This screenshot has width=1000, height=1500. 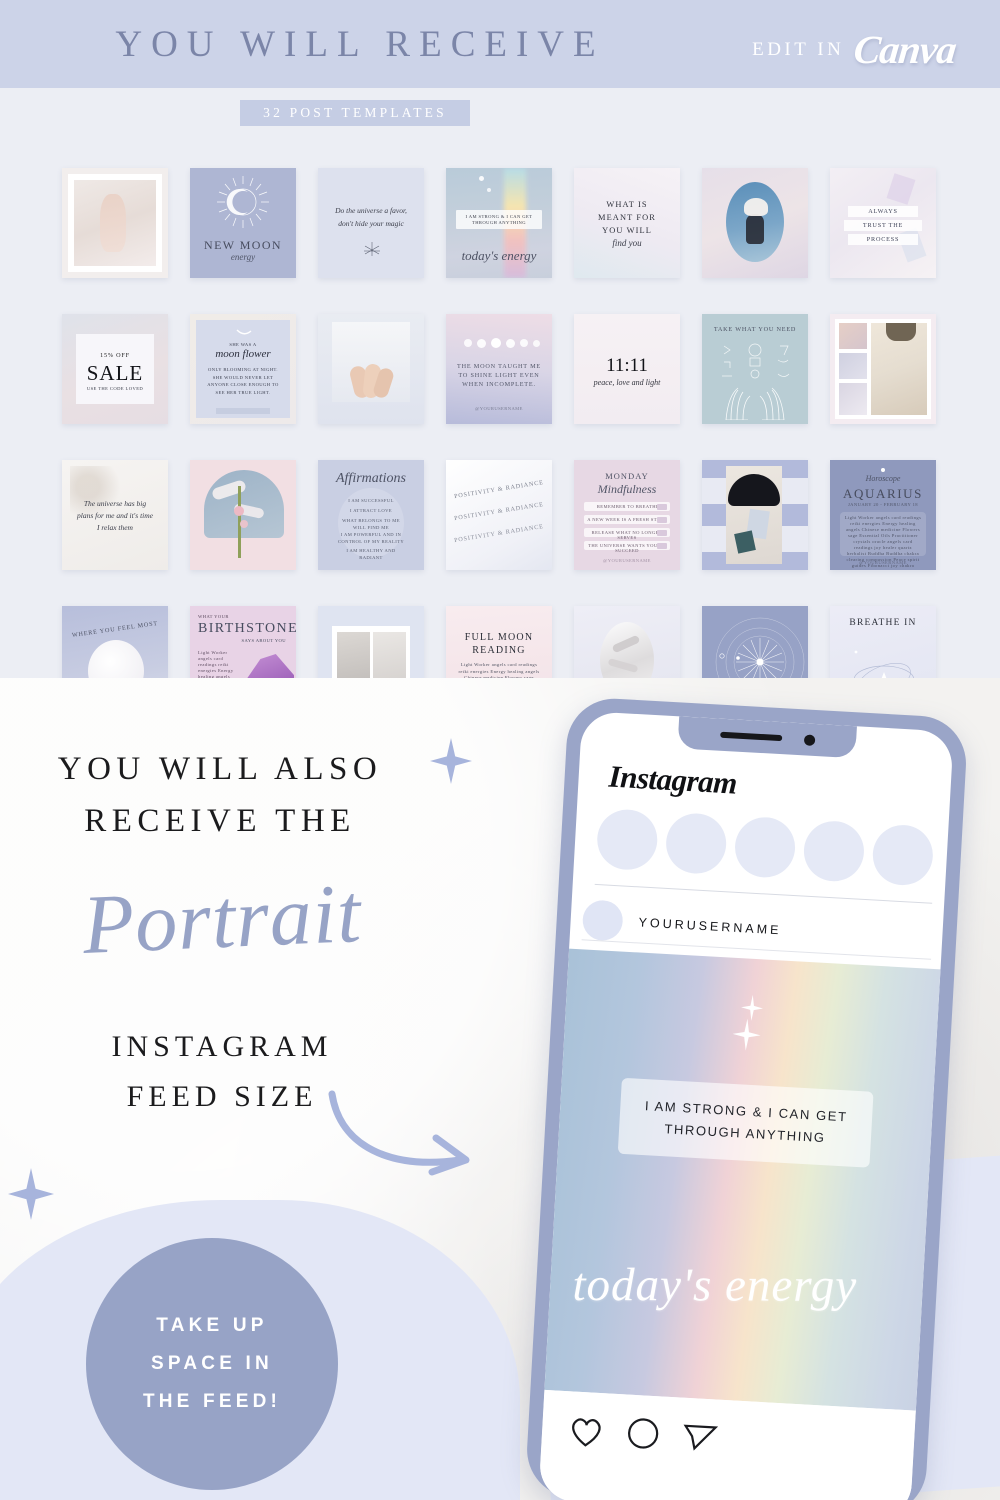 I want to click on portrait-script-word: Portrait, so click(x=222, y=919).